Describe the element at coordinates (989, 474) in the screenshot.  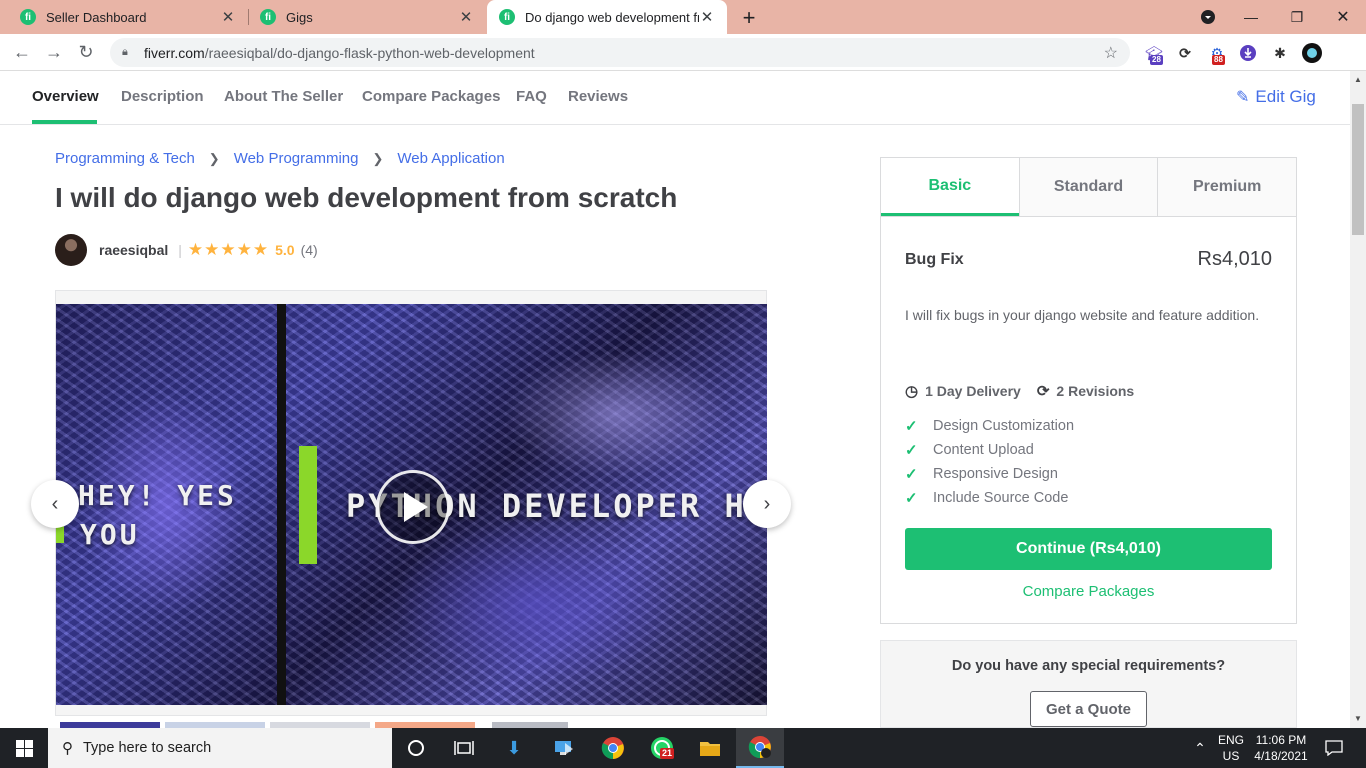
I see `feature-item: ✓ Responsive Design` at that location.